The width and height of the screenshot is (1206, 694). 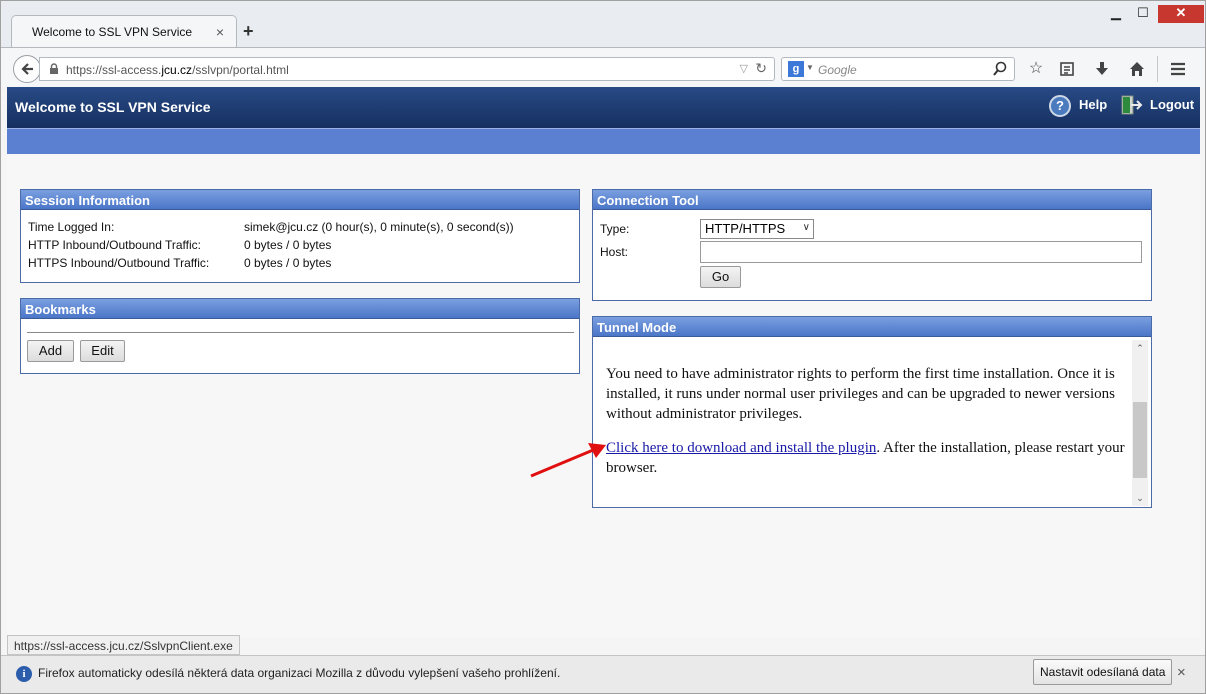 I want to click on app-header: Welcome to SSL VPN Service ? Help Logout, so click(x=603, y=107).